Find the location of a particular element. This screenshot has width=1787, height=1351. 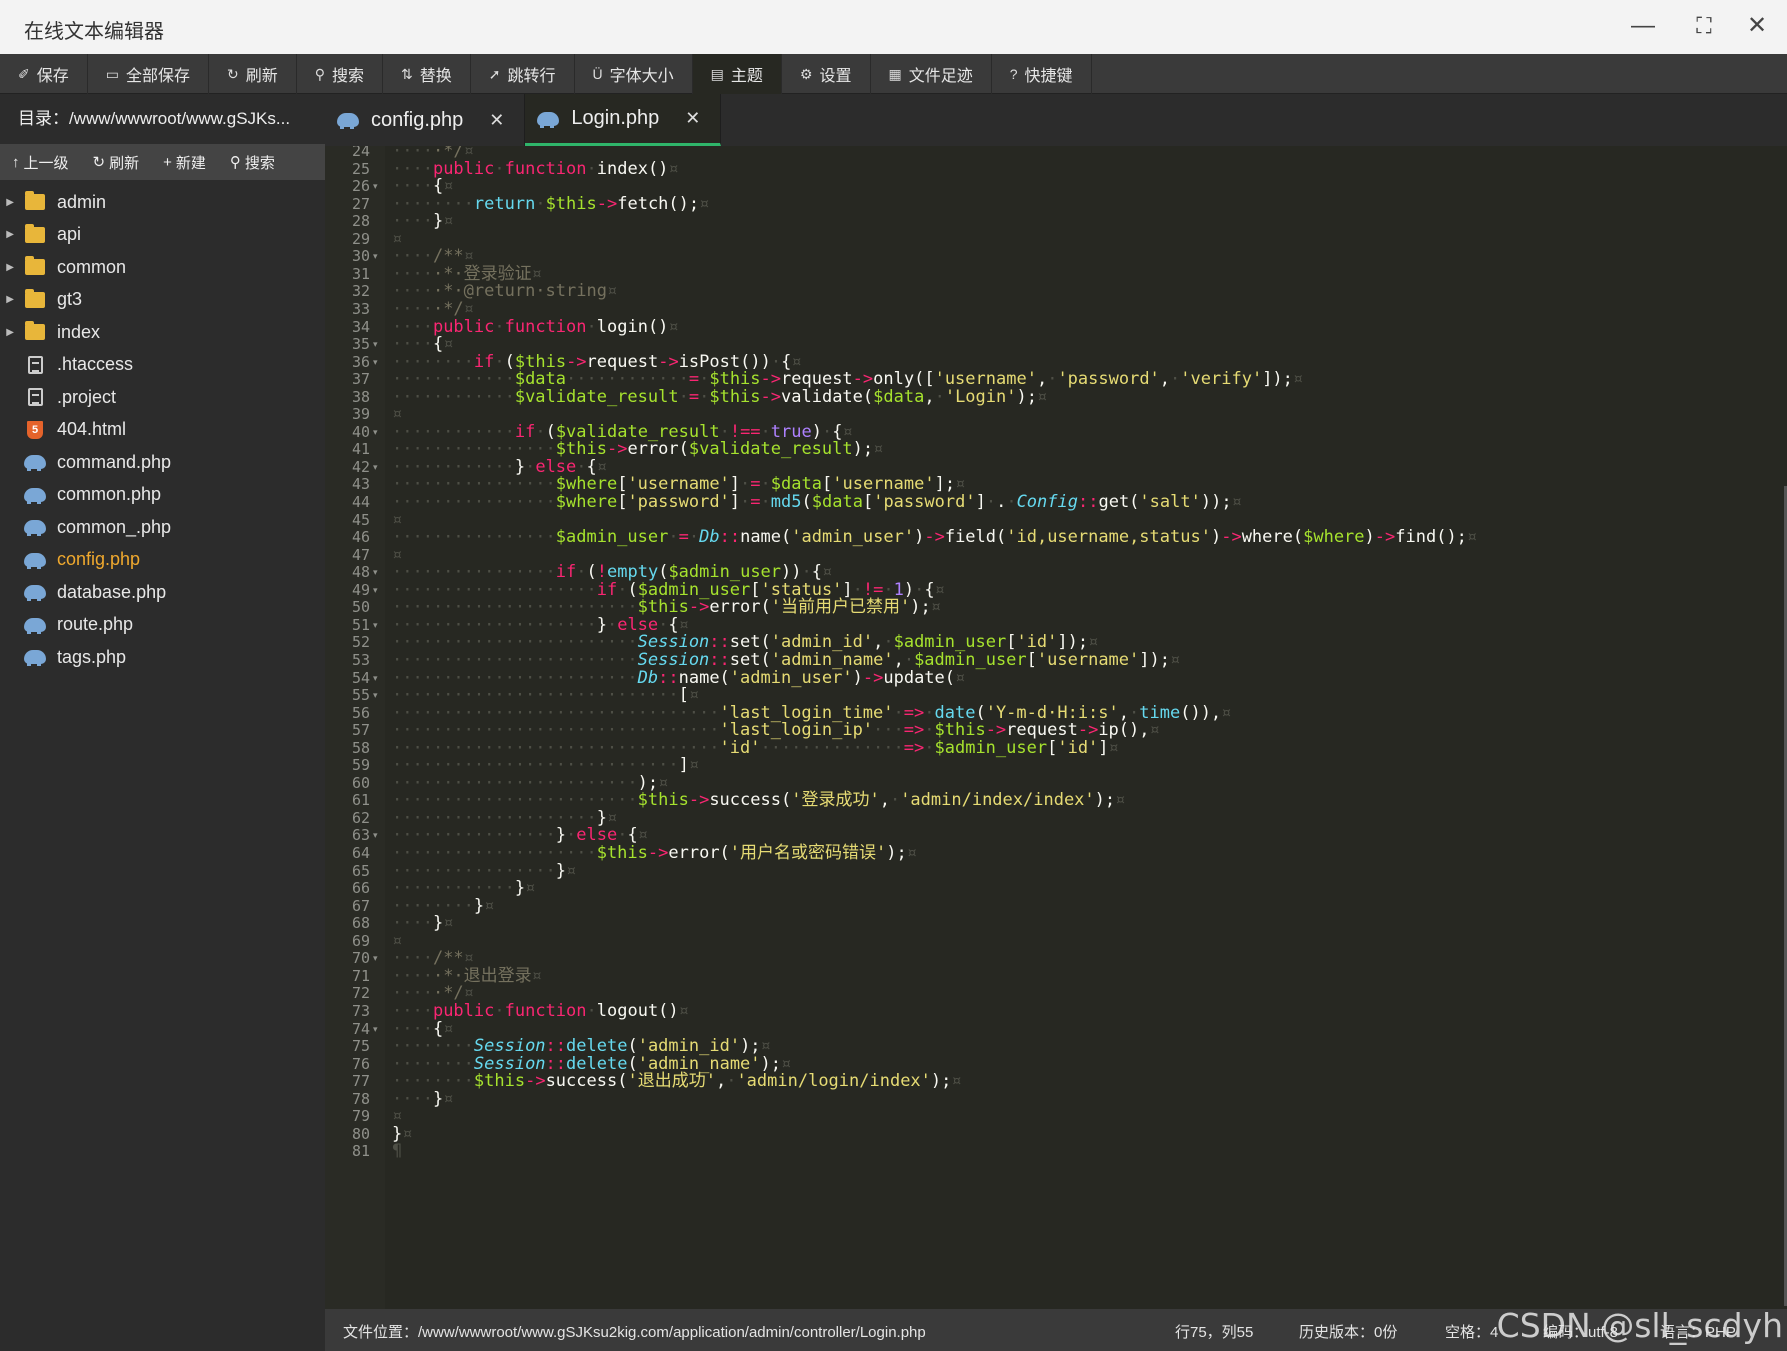

up-level-icon: ↑ is located at coordinates (16, 162).